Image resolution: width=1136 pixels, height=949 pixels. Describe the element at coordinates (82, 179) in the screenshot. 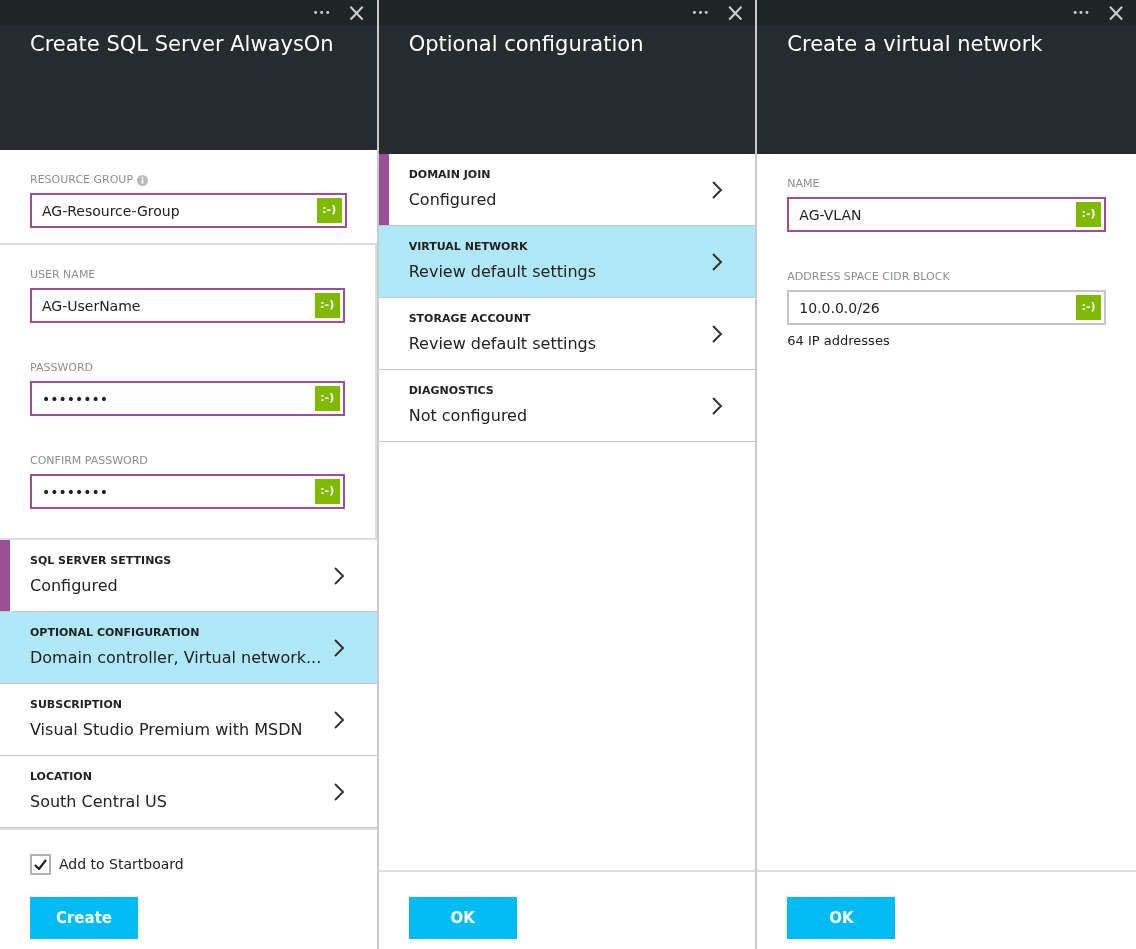

I see `field-label: RESOURCE GROUP` at that location.